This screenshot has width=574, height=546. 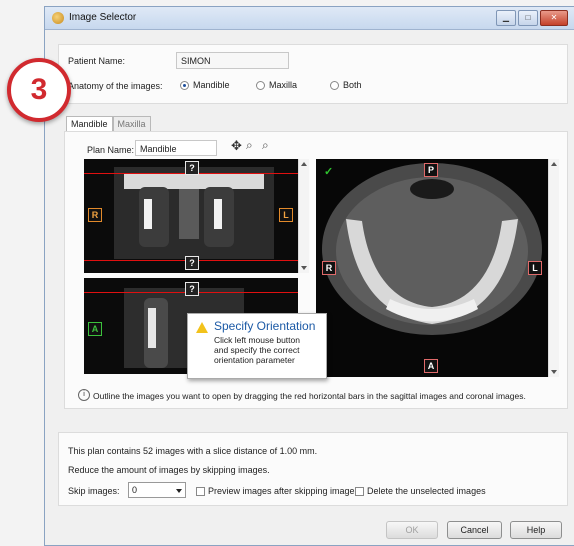 What do you see at coordinates (265, 326) in the screenshot?
I see `tooltip-title: Specify Orientation` at bounding box center [265, 326].